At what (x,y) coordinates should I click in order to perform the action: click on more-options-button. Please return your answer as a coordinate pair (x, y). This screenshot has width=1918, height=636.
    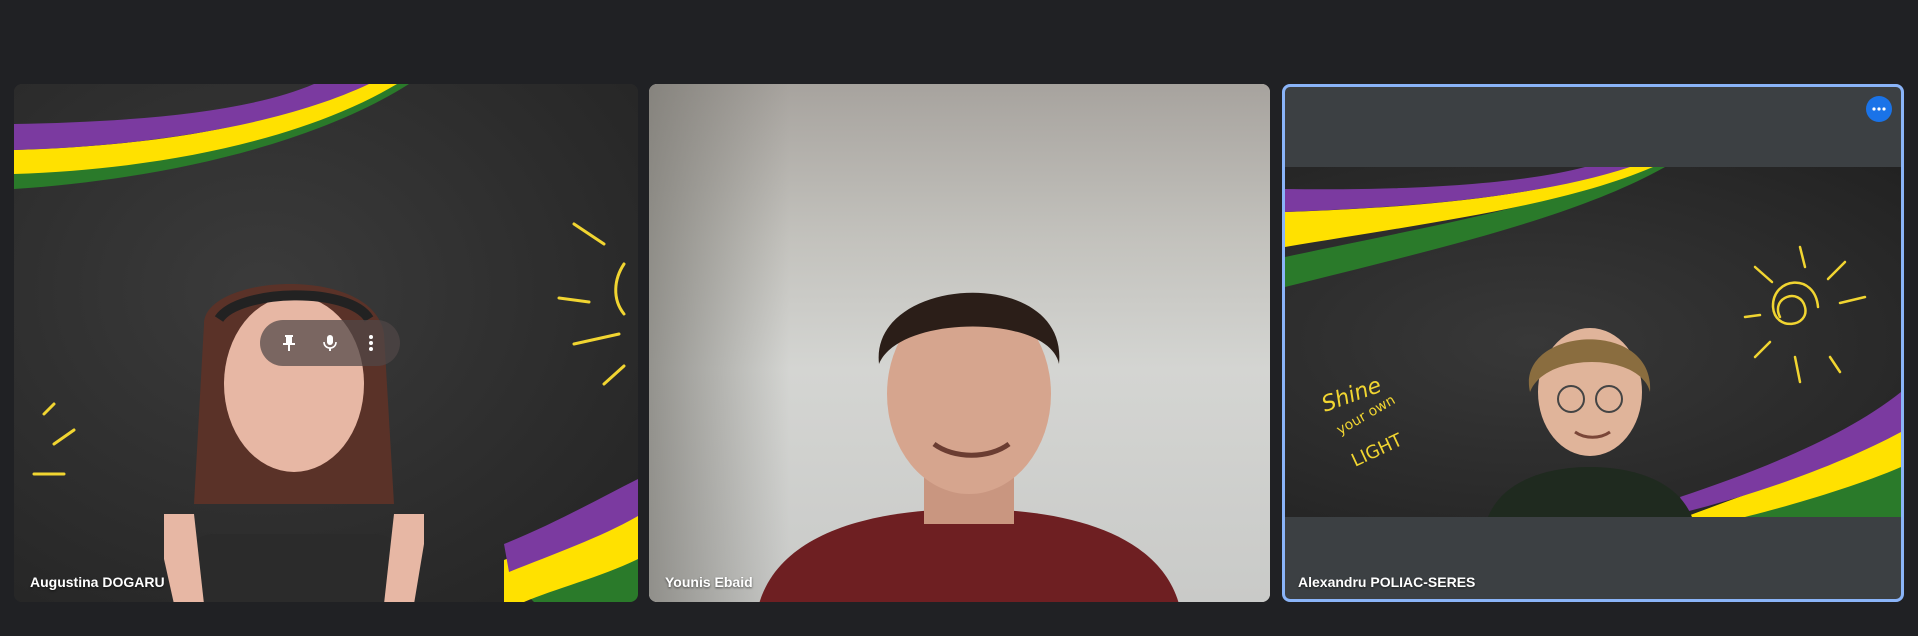
    Looking at the image, I should click on (371, 343).